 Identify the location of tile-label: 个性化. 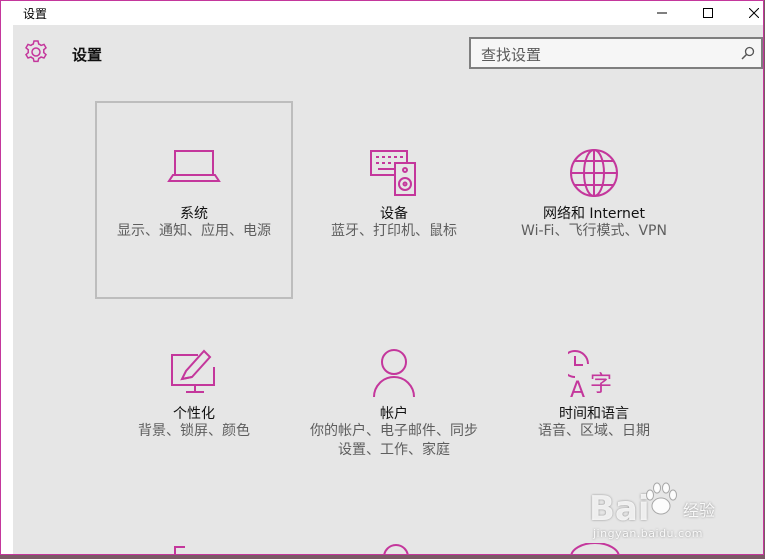
(194, 414).